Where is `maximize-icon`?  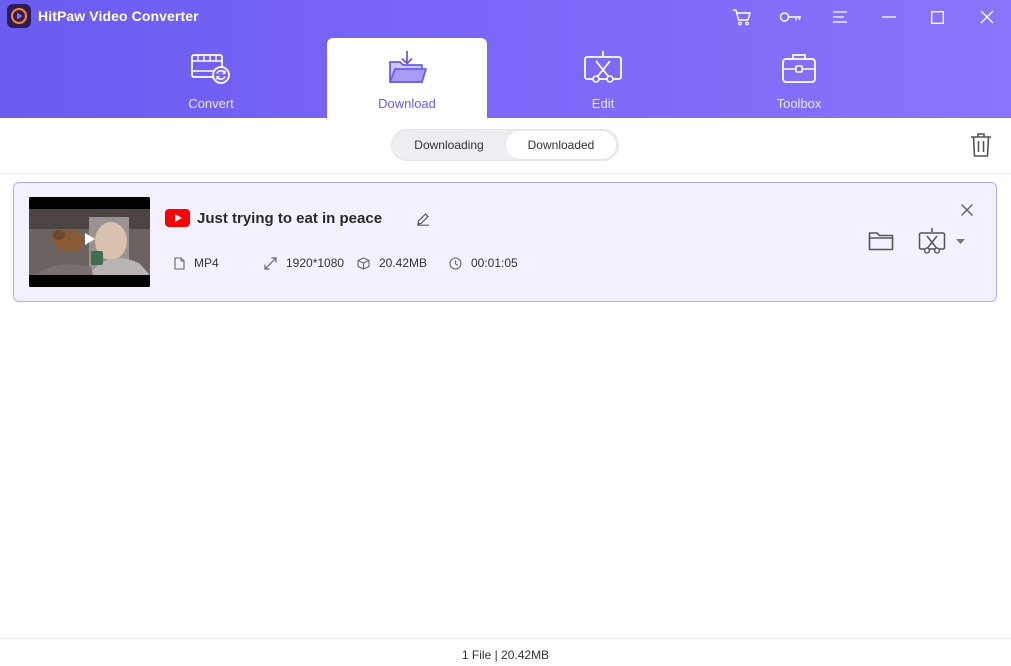 maximize-icon is located at coordinates (937, 17).